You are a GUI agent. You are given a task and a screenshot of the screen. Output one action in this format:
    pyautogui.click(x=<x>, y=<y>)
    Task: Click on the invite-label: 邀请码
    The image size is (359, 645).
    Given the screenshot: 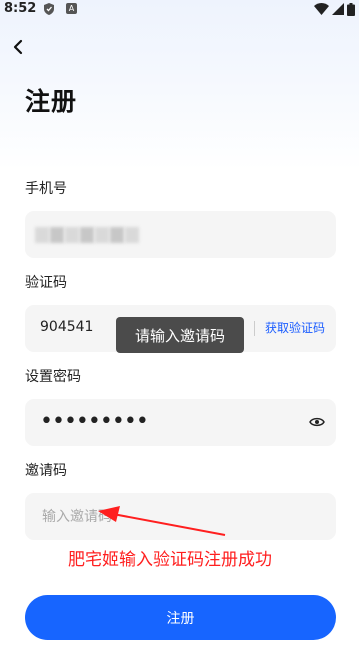 What is the action you would take?
    pyautogui.click(x=46, y=471)
    